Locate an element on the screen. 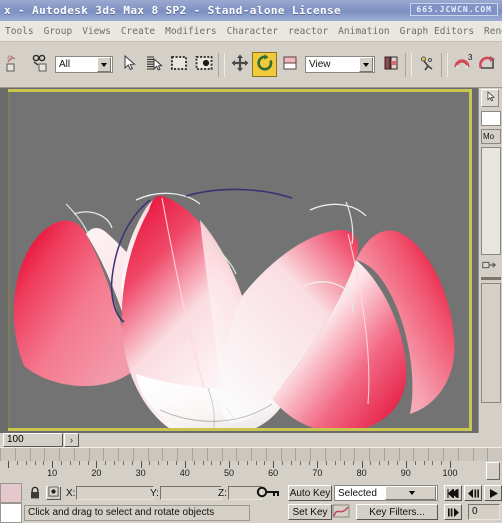 The width and height of the screenshot is (502, 523). timeline-ruler: 10 20 30 40 50 60 70 80 90 100 is located at coordinates (251, 472).